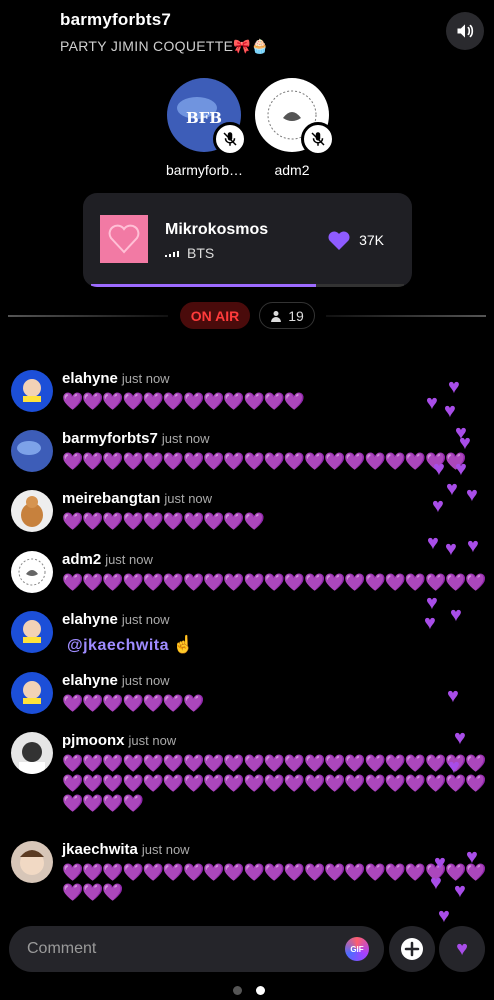 This screenshot has width=494, height=1000. Describe the element at coordinates (274, 882) in the screenshot. I see `comment-text: 💜💜💜💜💜💜💜💜💜💜💜💜💜💜💜💜💜💜💜💜💜💜💜💜` at that location.